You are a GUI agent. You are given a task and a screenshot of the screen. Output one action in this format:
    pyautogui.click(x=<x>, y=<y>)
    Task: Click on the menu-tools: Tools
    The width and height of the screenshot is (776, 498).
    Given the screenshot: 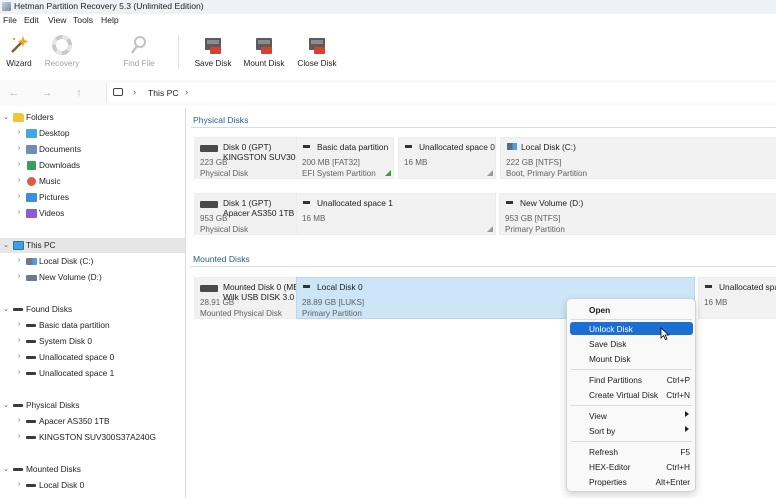 What is the action you would take?
    pyautogui.click(x=83, y=20)
    